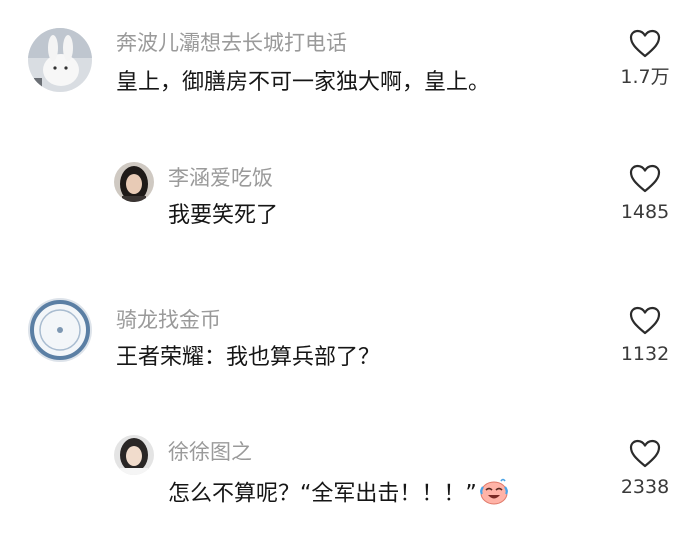 Image resolution: width=690 pixels, height=558 pixels. Describe the element at coordinates (168, 320) in the screenshot. I see `comment-username: 骑龙找金币` at that location.